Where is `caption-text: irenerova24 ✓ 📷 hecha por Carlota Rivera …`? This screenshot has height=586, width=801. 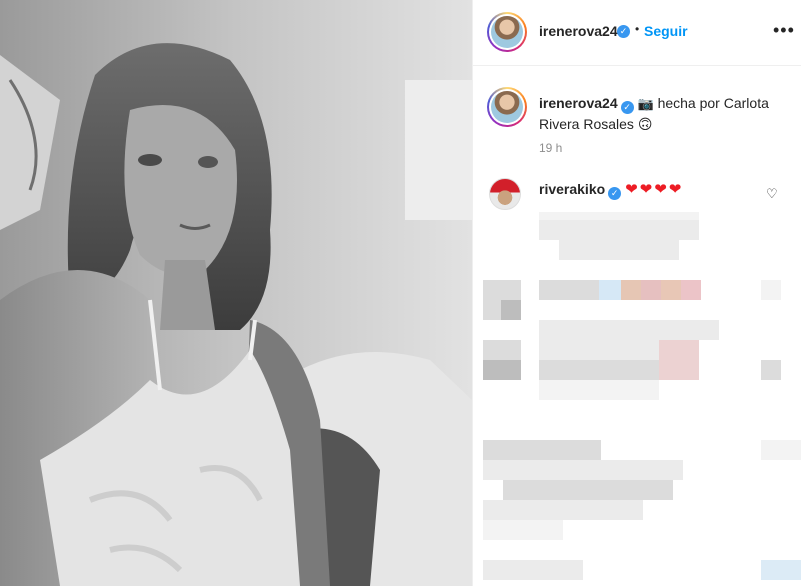 caption-text: irenerova24 ✓ 📷 hecha por Carlota Rivera … is located at coordinates (664, 113).